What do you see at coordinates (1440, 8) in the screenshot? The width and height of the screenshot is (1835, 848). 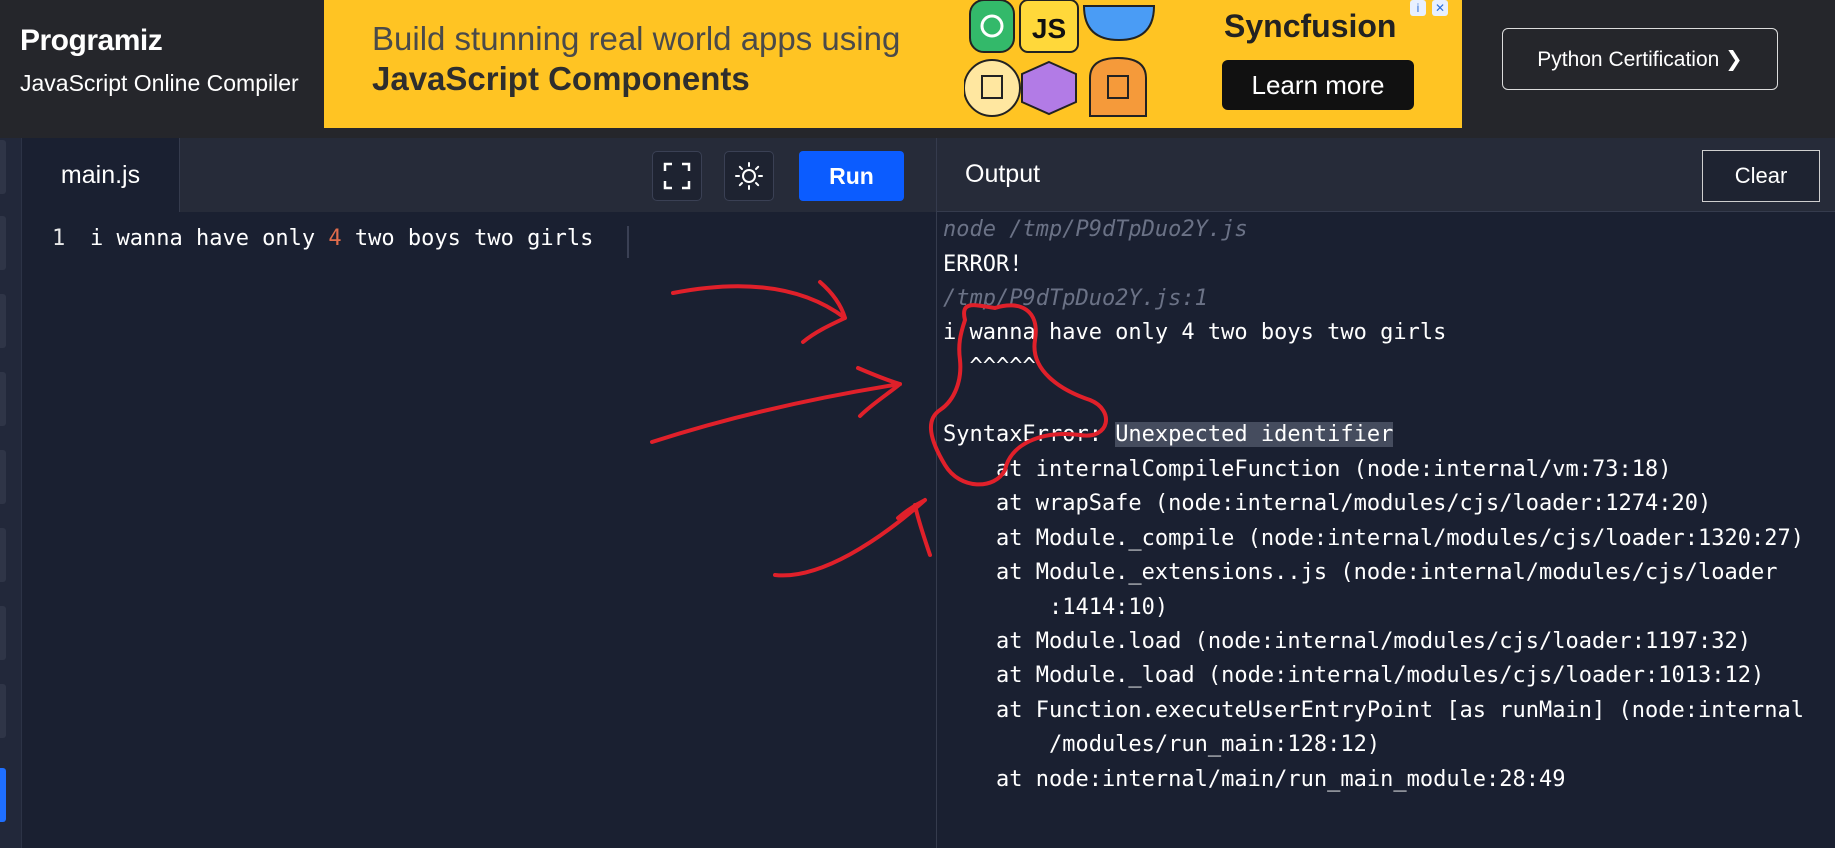 I see `ad-close-icon: ✕` at bounding box center [1440, 8].